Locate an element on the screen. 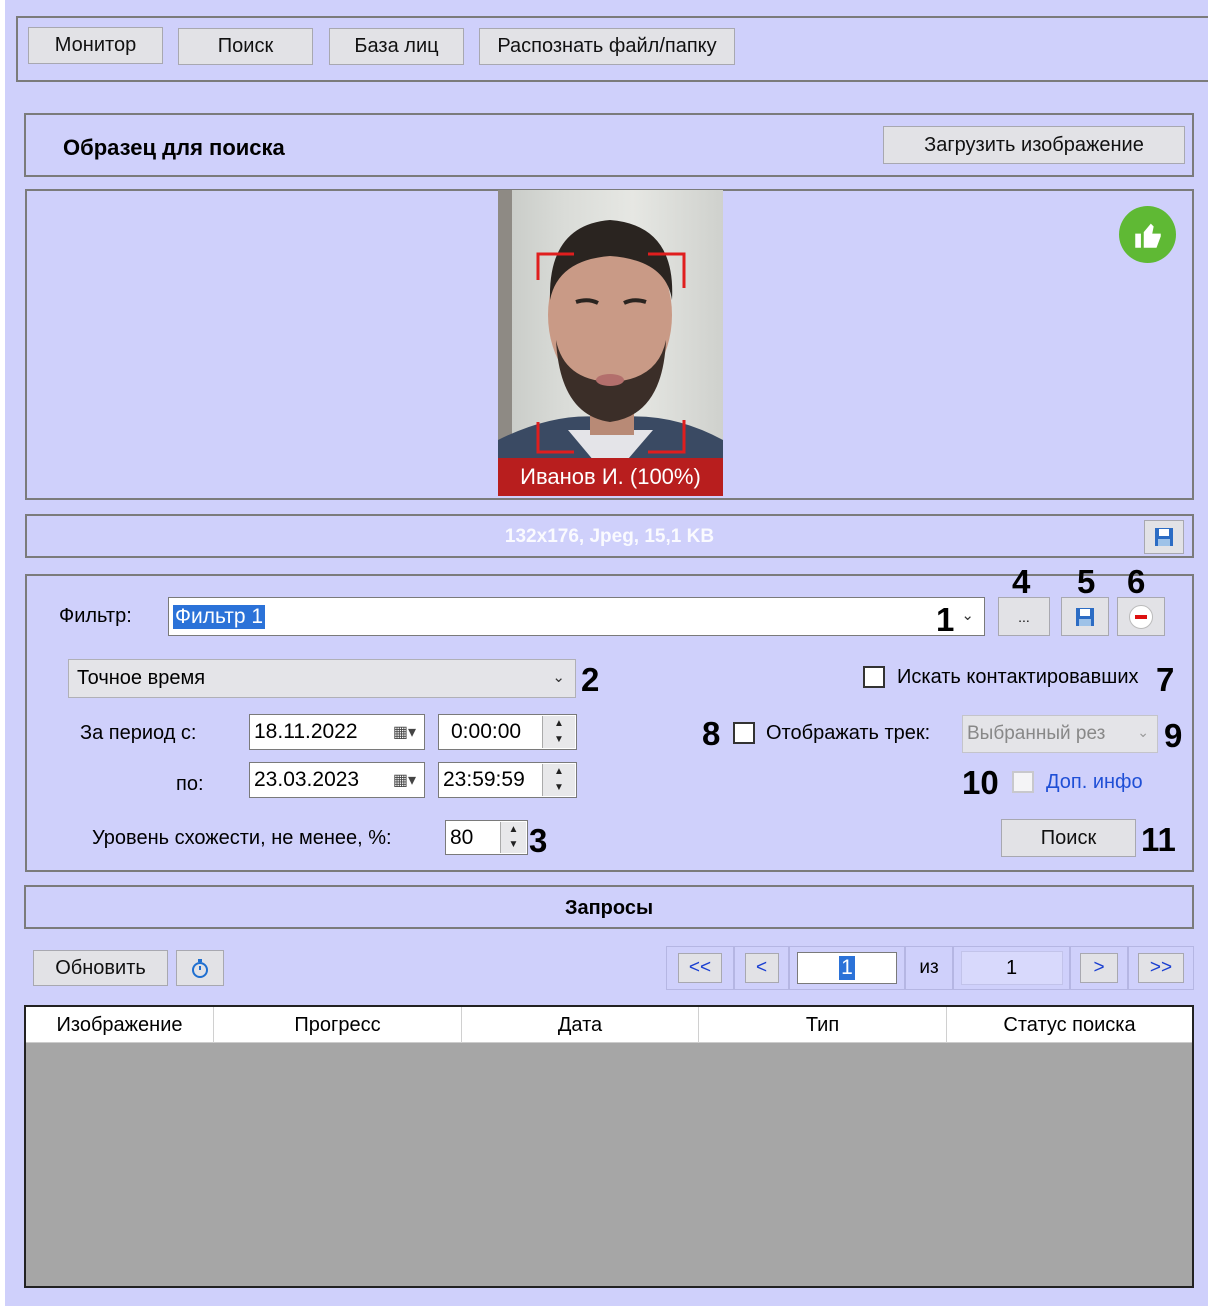  column-header-progress: Прогресс is located at coordinates (338, 1025).